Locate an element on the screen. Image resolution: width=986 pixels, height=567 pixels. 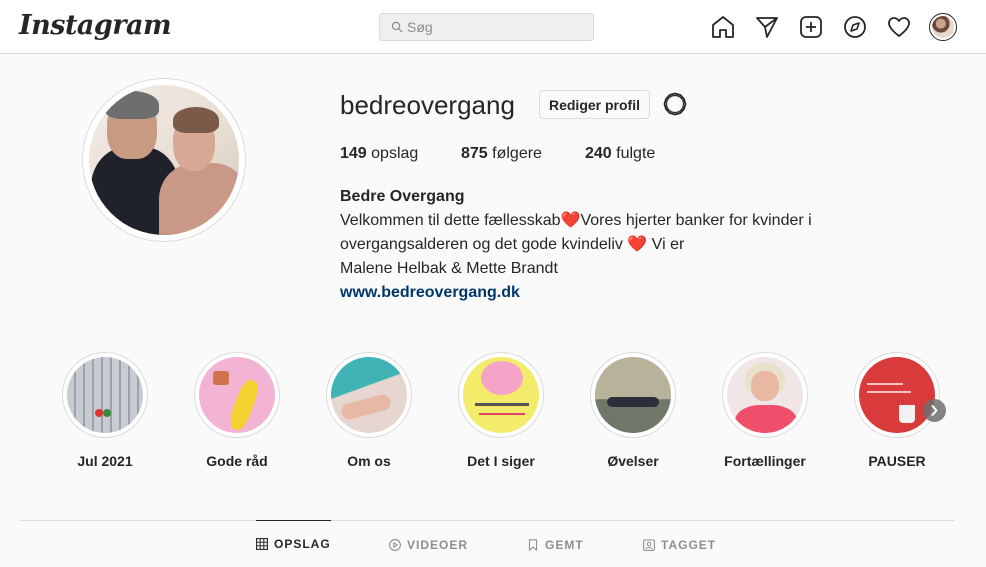
settings-gear-icon is located at coordinates (675, 104).